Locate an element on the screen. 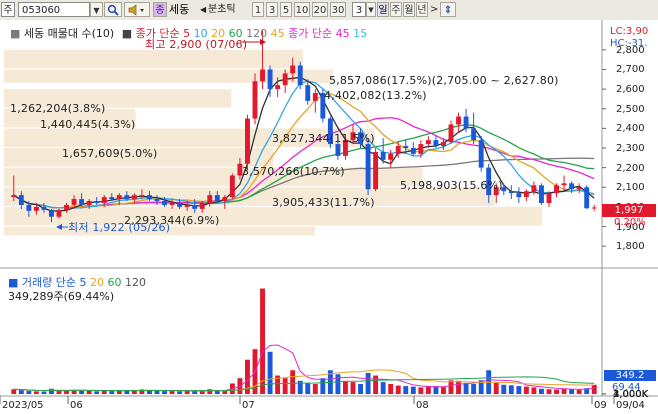 The image size is (658, 414). legend-vol120: 120 is located at coordinates (135, 282).